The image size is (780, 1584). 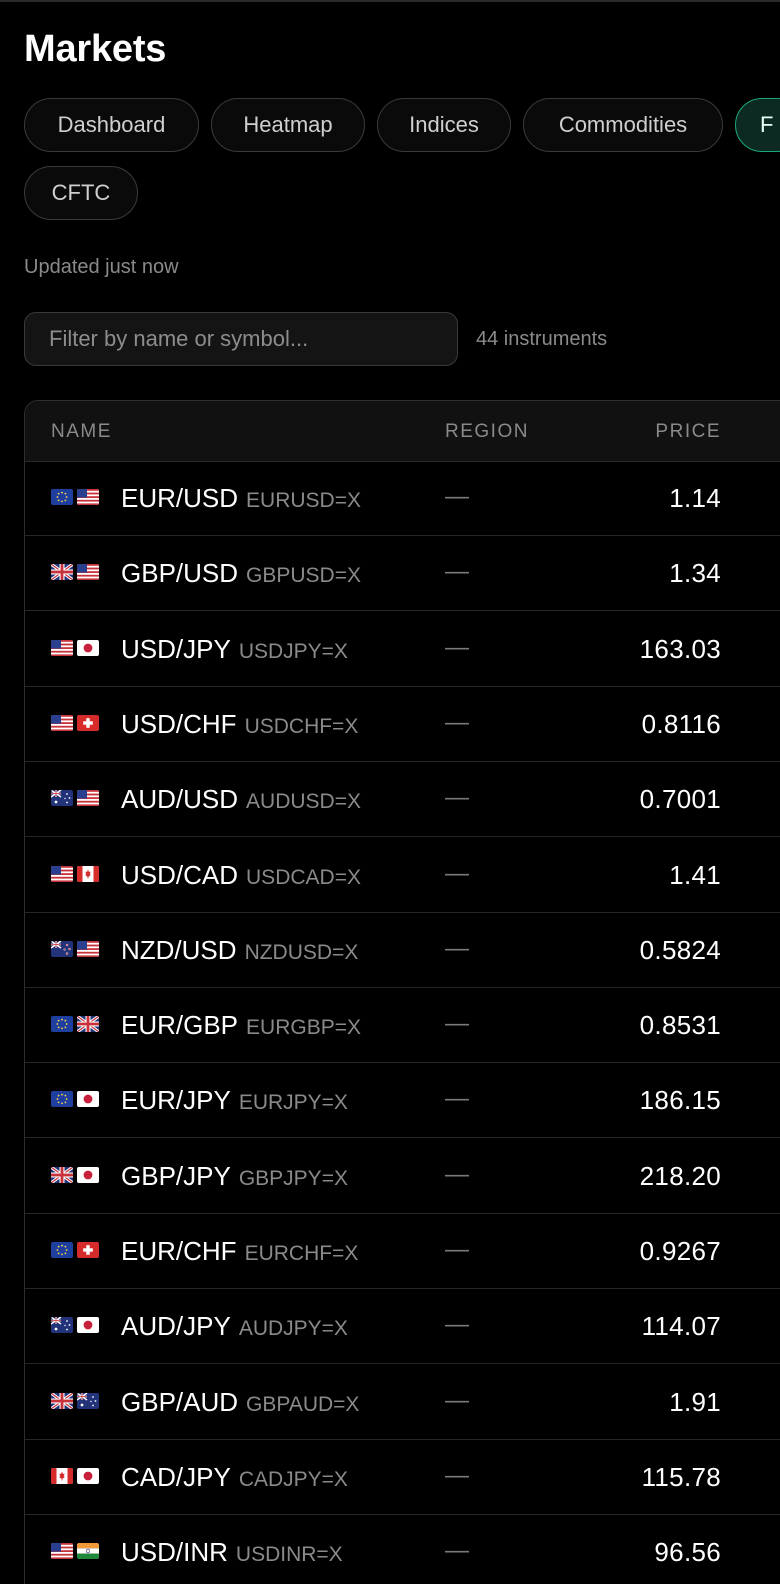 I want to click on price-cell: 1.14, so click(x=695, y=498).